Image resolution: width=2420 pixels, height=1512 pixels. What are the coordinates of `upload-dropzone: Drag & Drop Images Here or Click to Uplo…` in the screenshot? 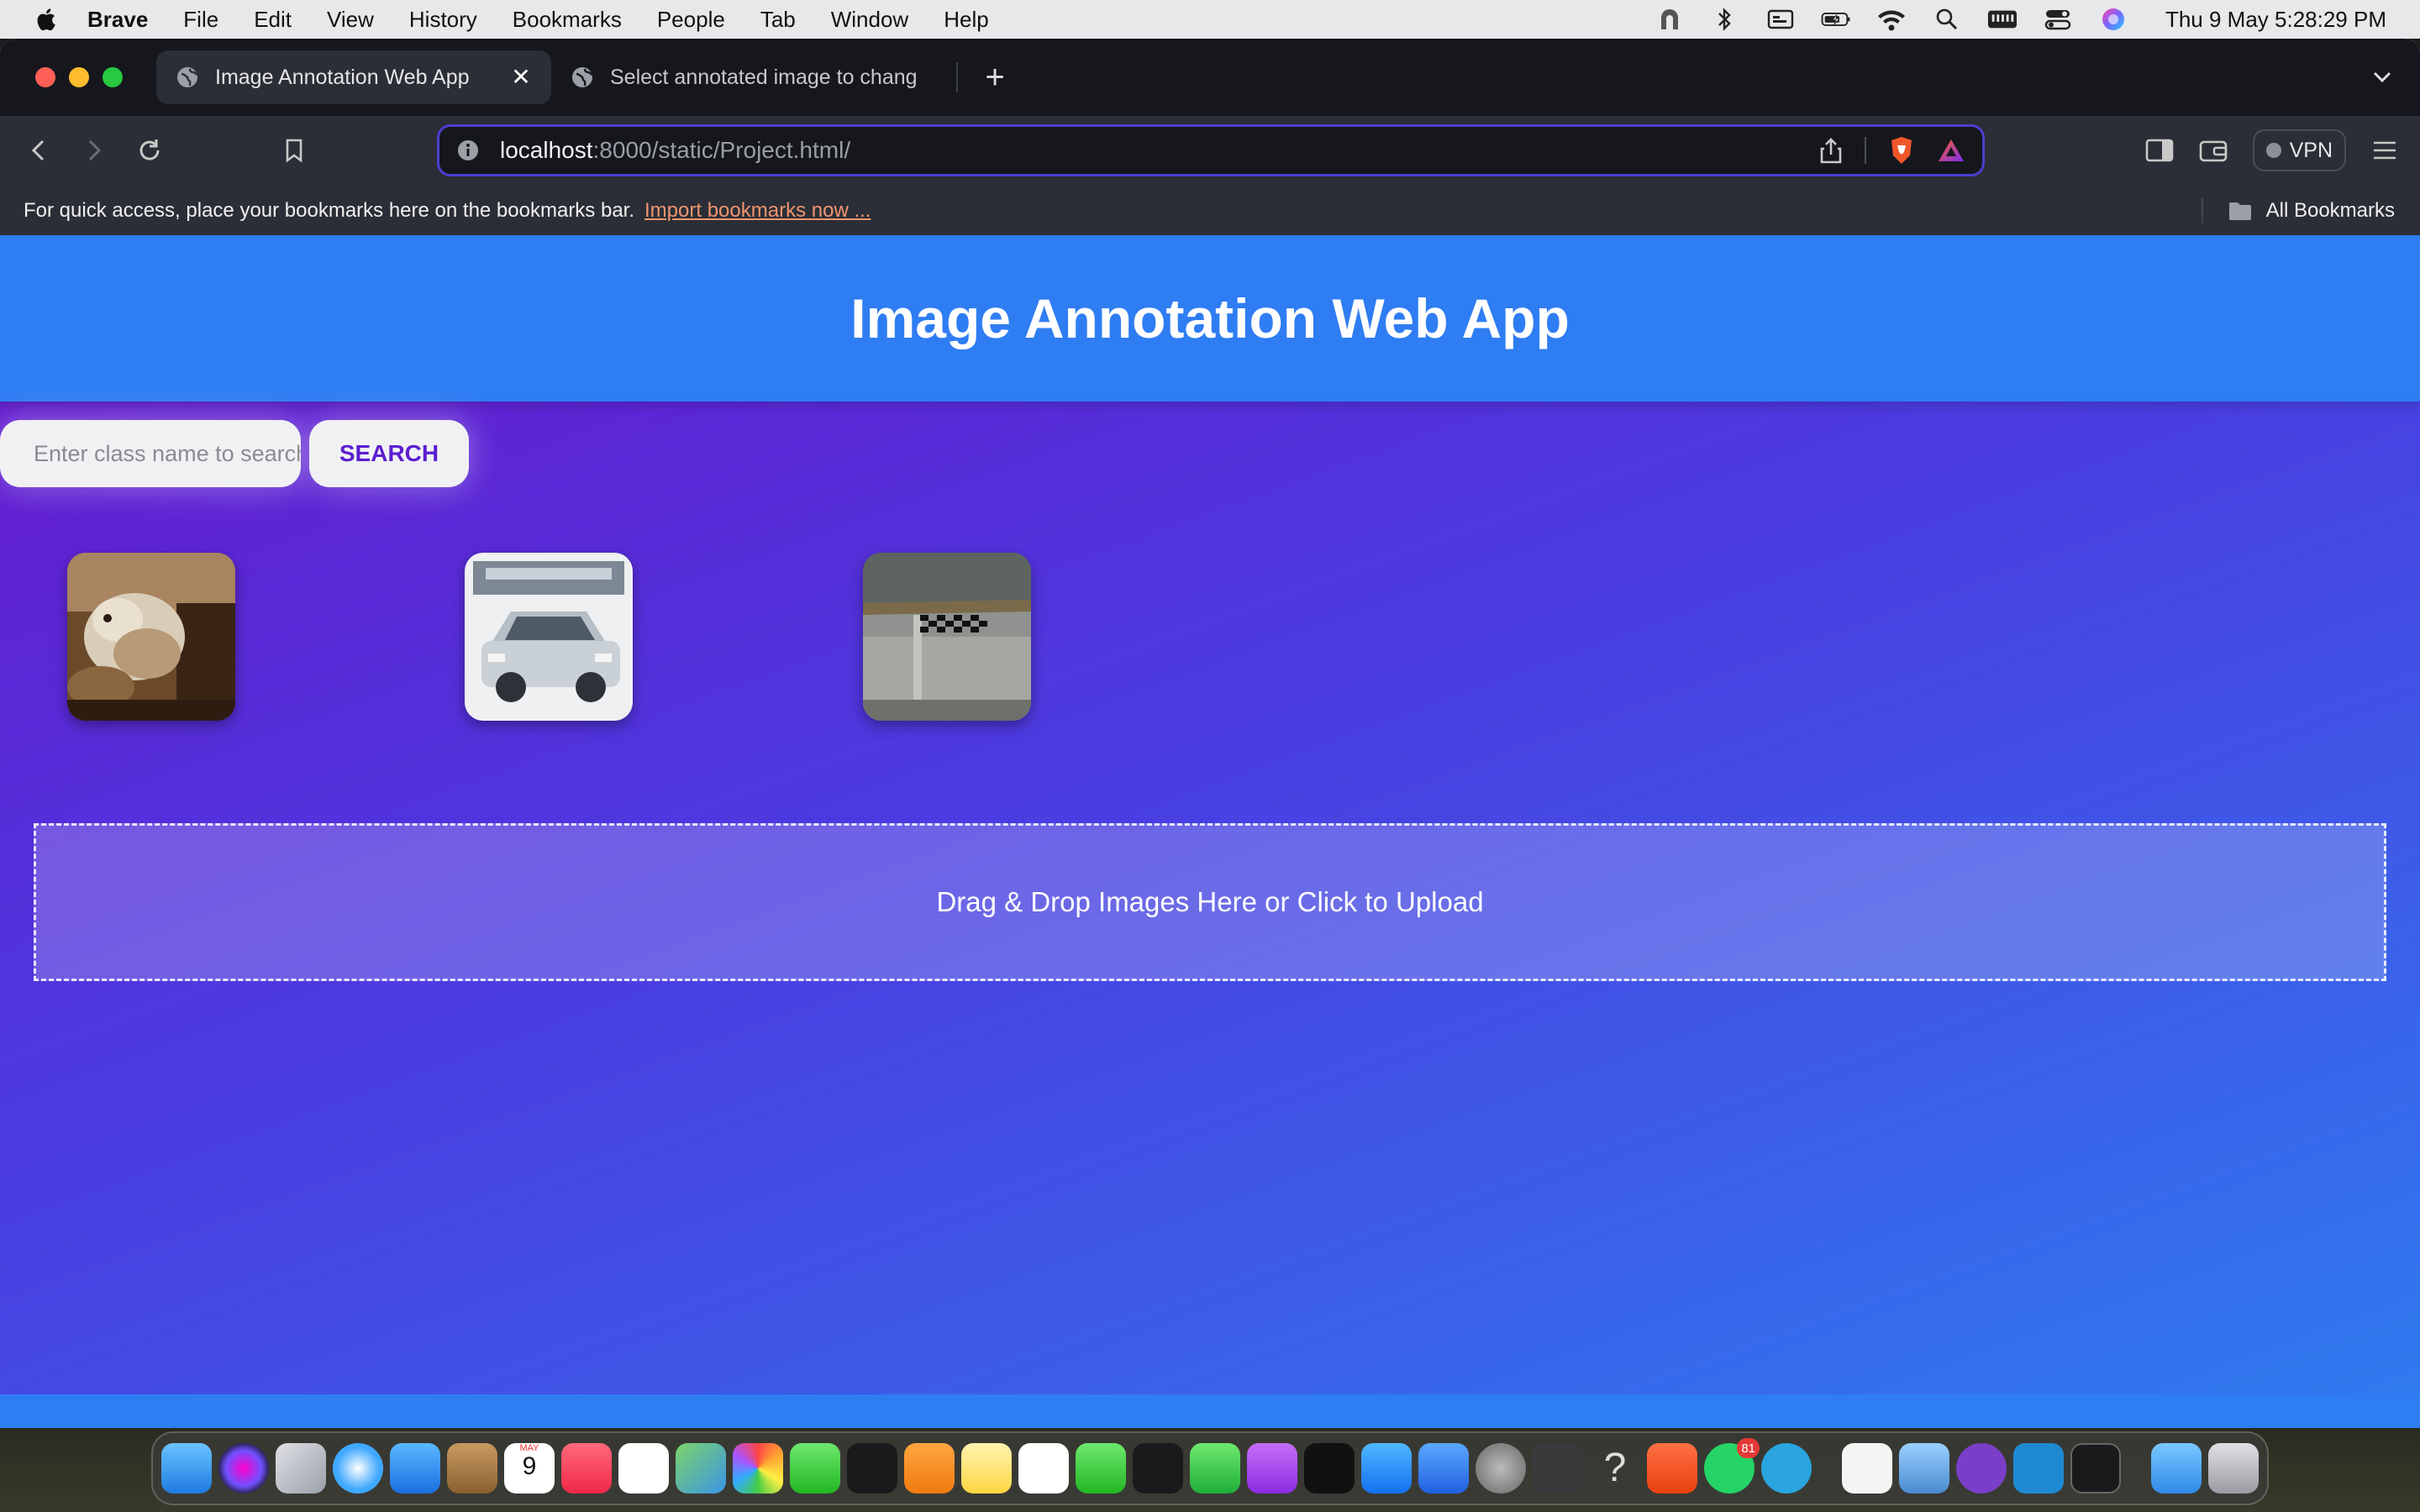 It's located at (1210, 902).